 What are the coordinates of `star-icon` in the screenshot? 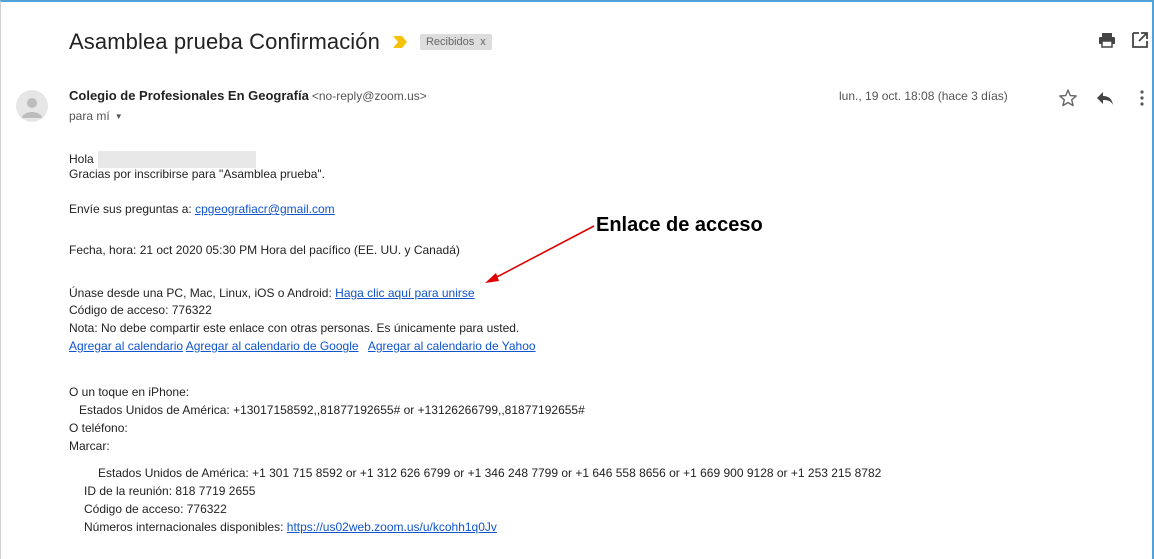 It's located at (1068, 98).